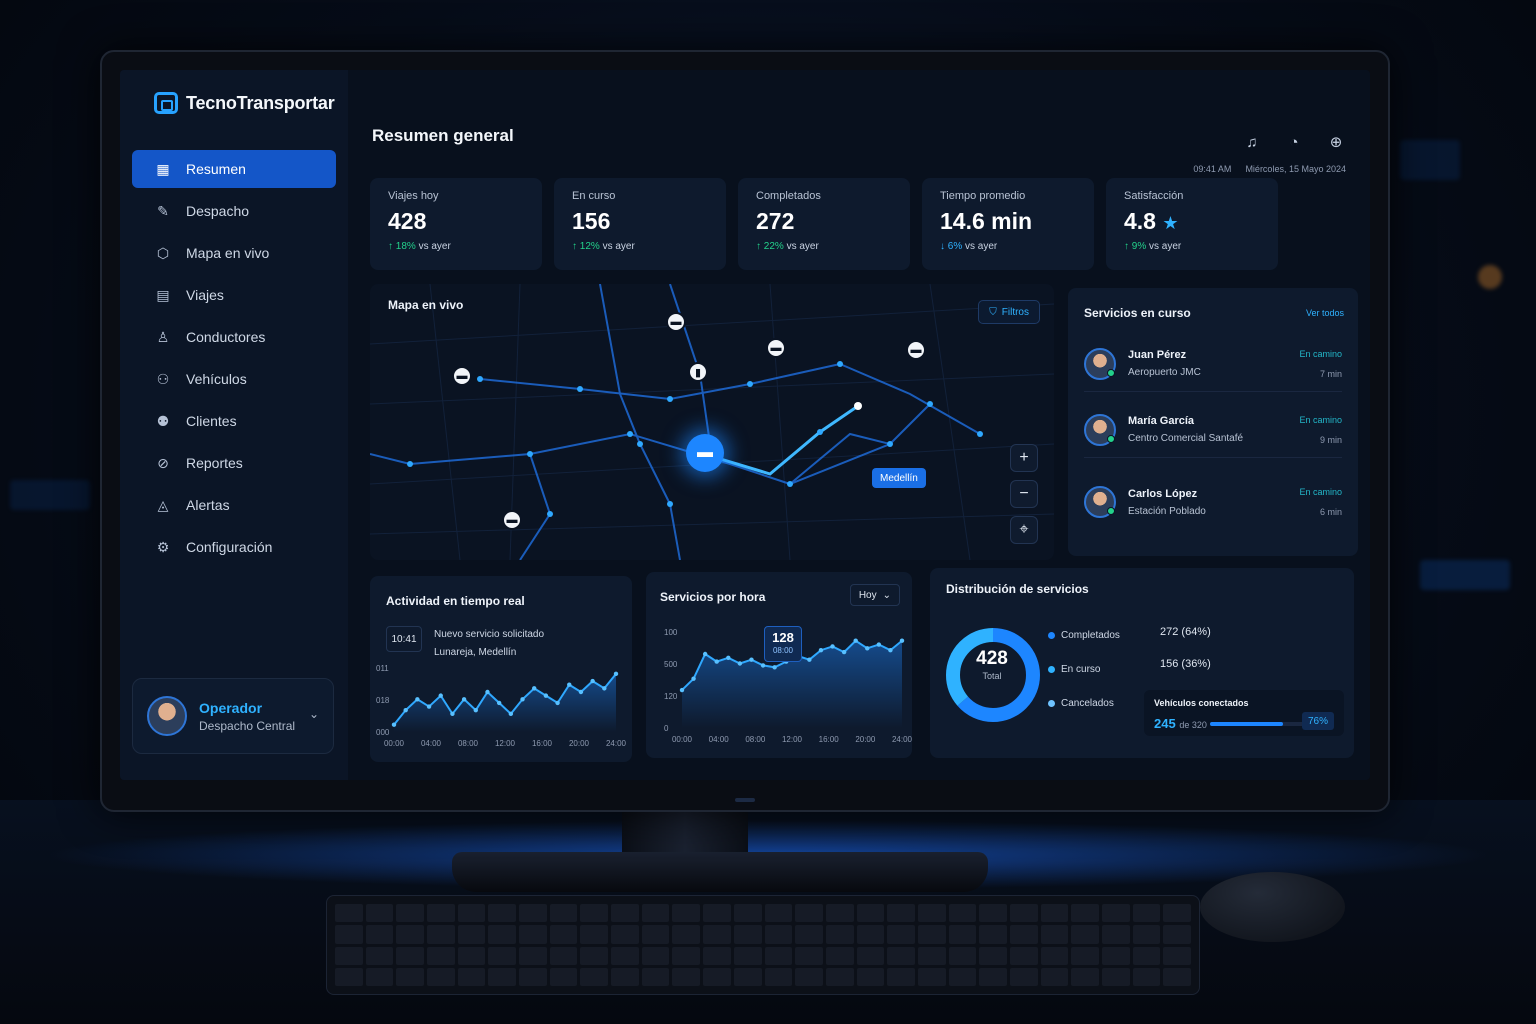 This screenshot has height=1024, width=1536. I want to click on sidebar-item-conductores: ♙ Conductores, so click(234, 337).